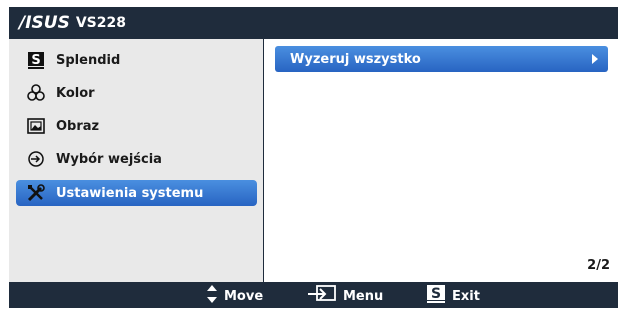 The height and width of the screenshot is (309, 627). What do you see at coordinates (355, 59) in the screenshot?
I see `submenu-item-label: Wyzeruj wszystko` at bounding box center [355, 59].